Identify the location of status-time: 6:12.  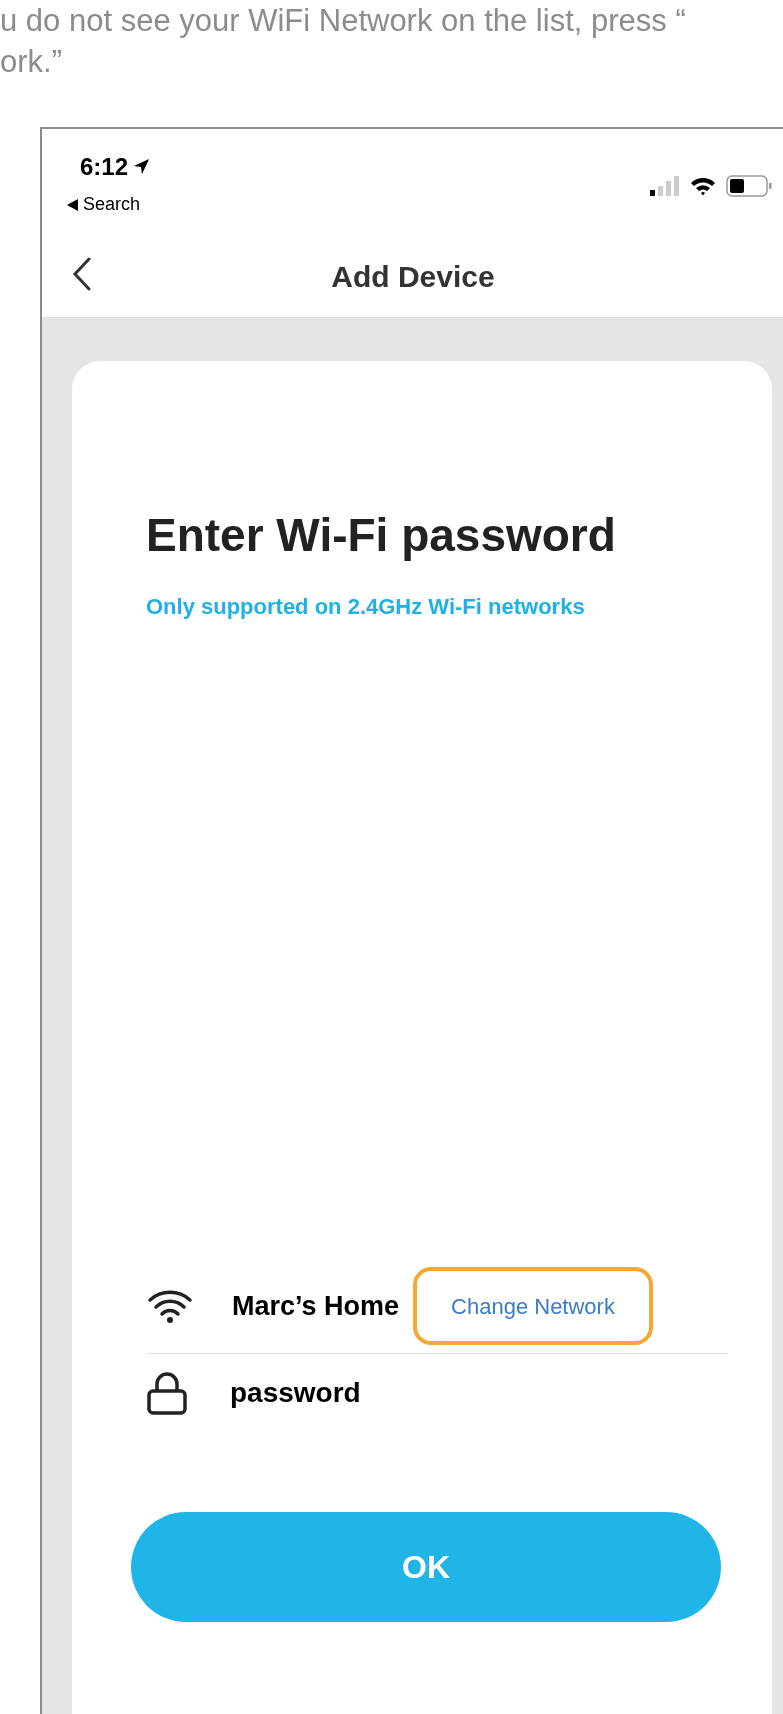
(104, 167).